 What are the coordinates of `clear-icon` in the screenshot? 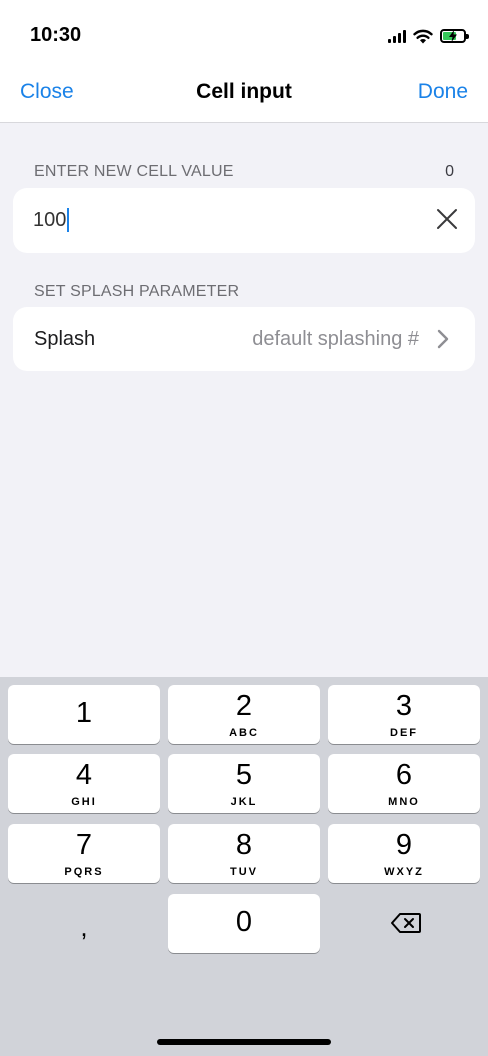 It's located at (447, 219).